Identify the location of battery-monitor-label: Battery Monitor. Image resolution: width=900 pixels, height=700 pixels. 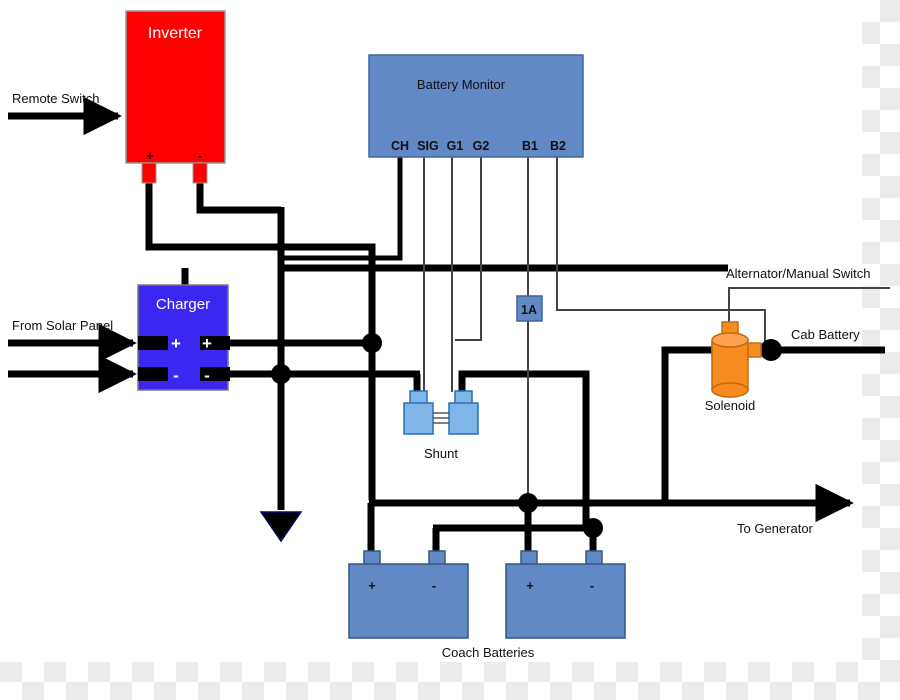
(461, 84).